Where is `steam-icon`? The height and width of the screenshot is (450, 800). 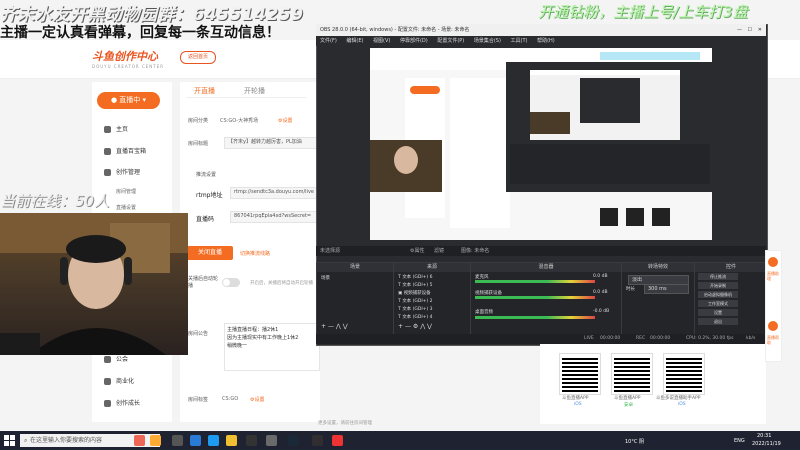
steam-icon is located at coordinates (293, 440).